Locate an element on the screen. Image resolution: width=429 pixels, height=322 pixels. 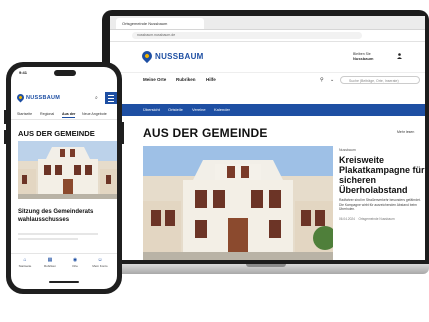
pin-icon: ◉ is located at coordinates (75, 260).